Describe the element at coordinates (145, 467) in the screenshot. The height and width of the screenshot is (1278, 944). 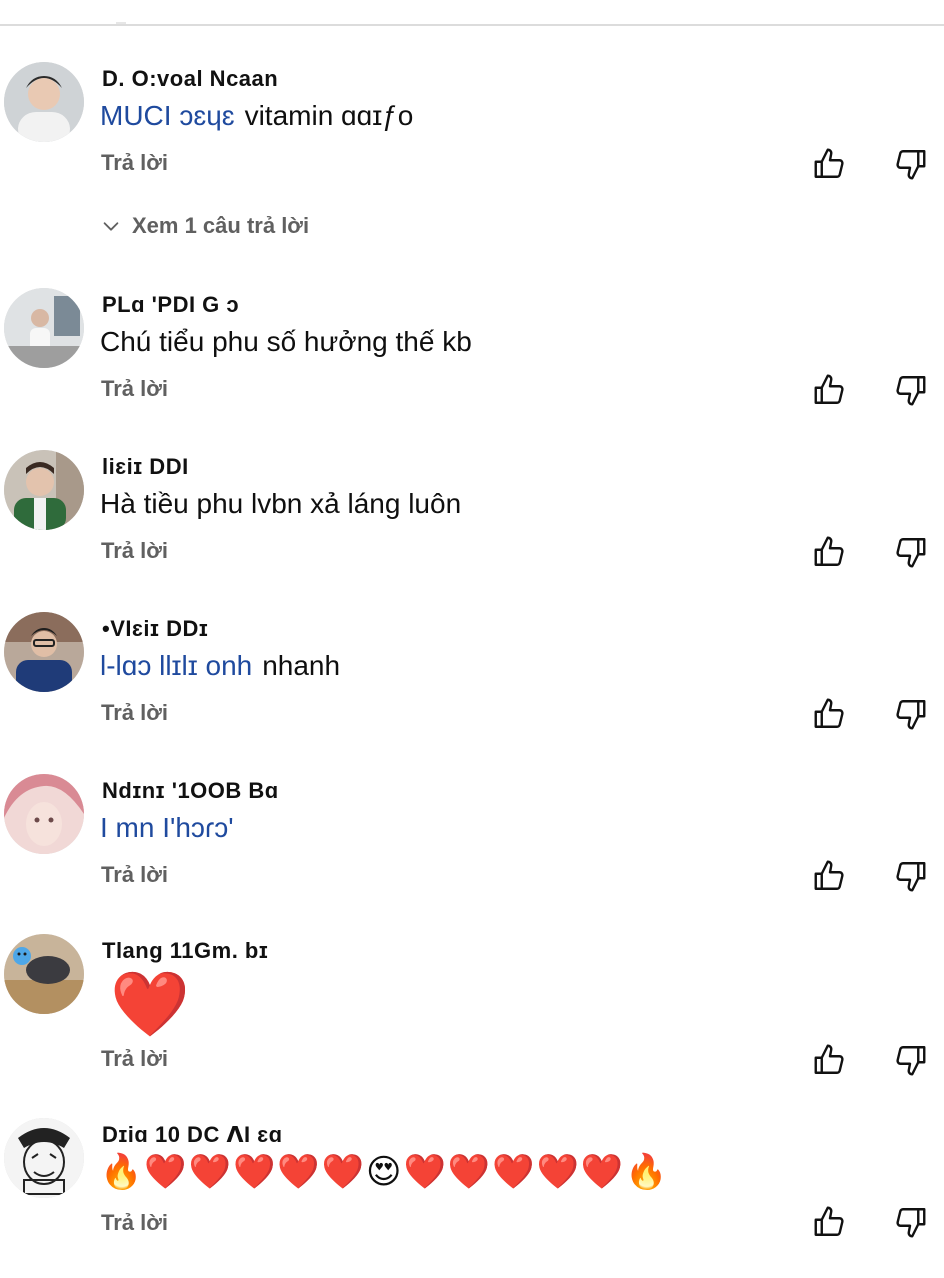
I see `comment-author: liɛiɪ DDI` at that location.